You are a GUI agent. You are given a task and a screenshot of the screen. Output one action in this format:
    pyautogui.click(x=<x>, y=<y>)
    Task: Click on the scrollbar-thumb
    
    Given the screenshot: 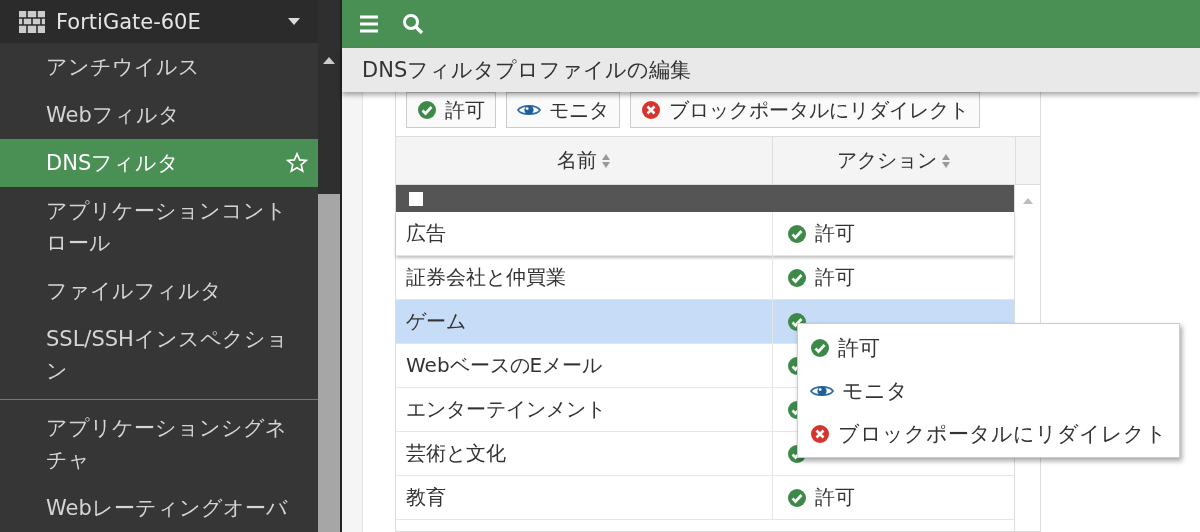 What is the action you would take?
    pyautogui.click(x=329, y=363)
    